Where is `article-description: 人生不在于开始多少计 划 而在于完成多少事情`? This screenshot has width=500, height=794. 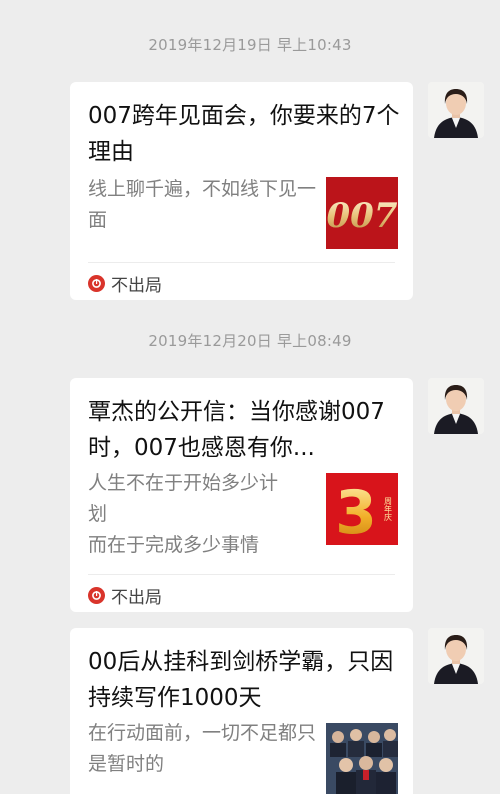 article-description: 人生不在于开始多少计 划 而在于完成多少事情 is located at coordinates (202, 514).